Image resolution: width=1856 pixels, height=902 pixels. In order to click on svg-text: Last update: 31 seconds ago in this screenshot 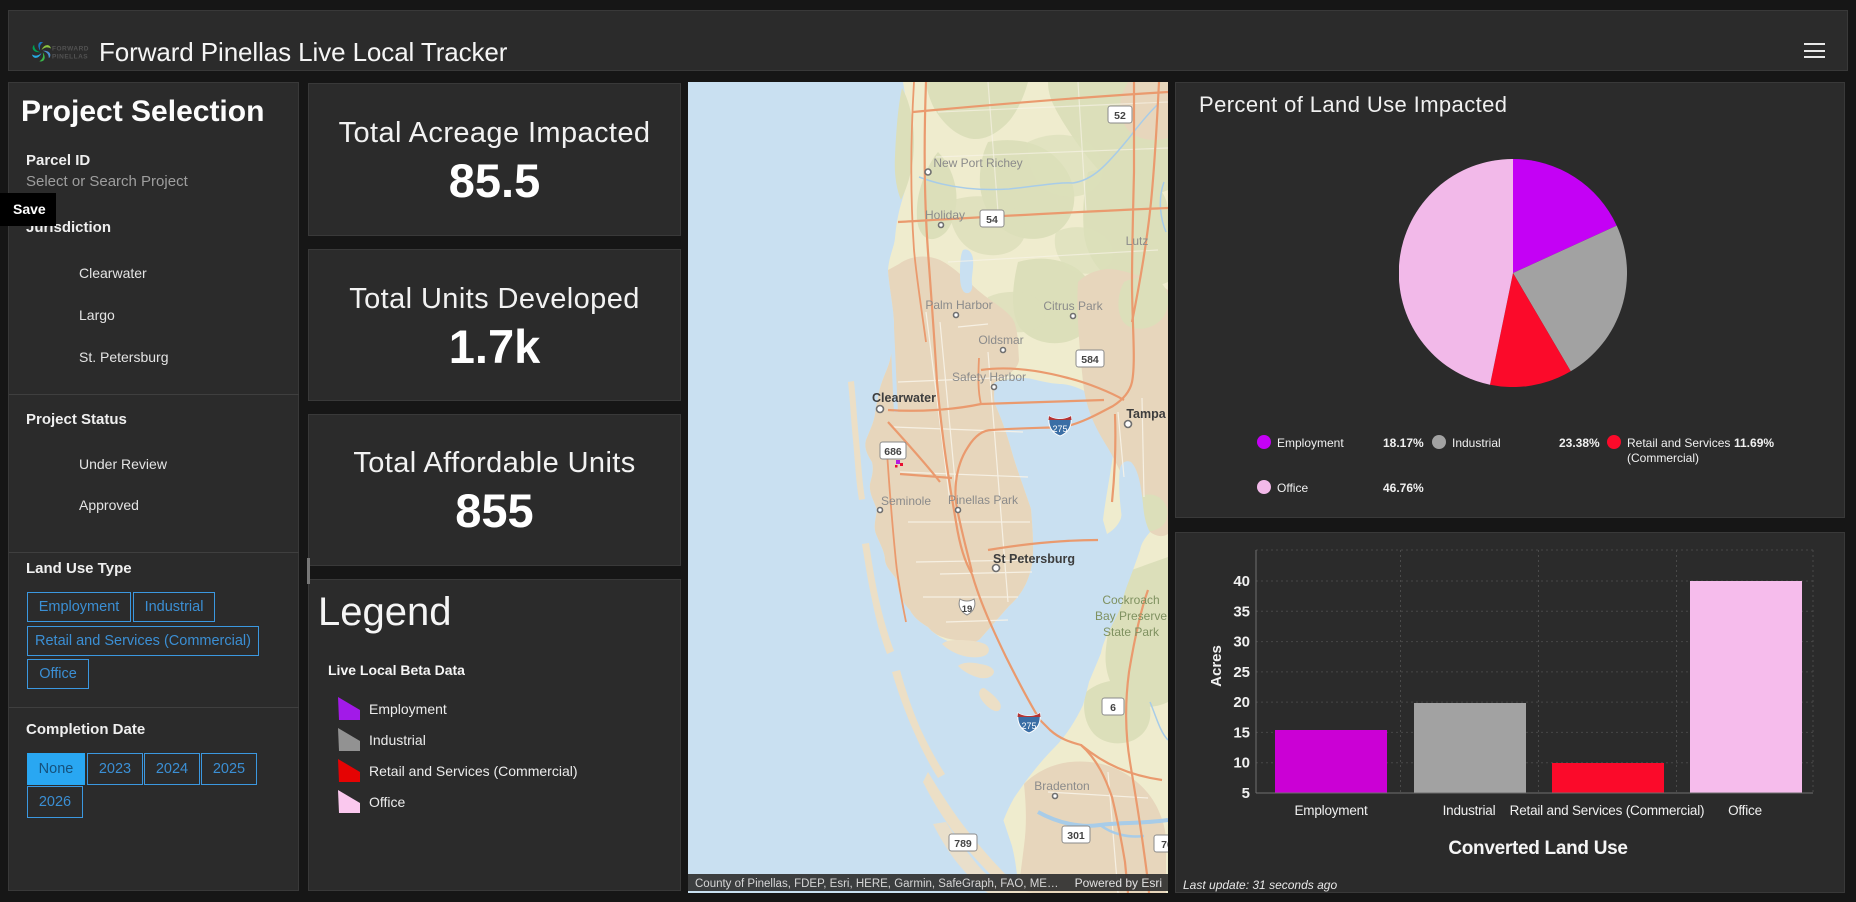, I will do `click(1260, 885)`.